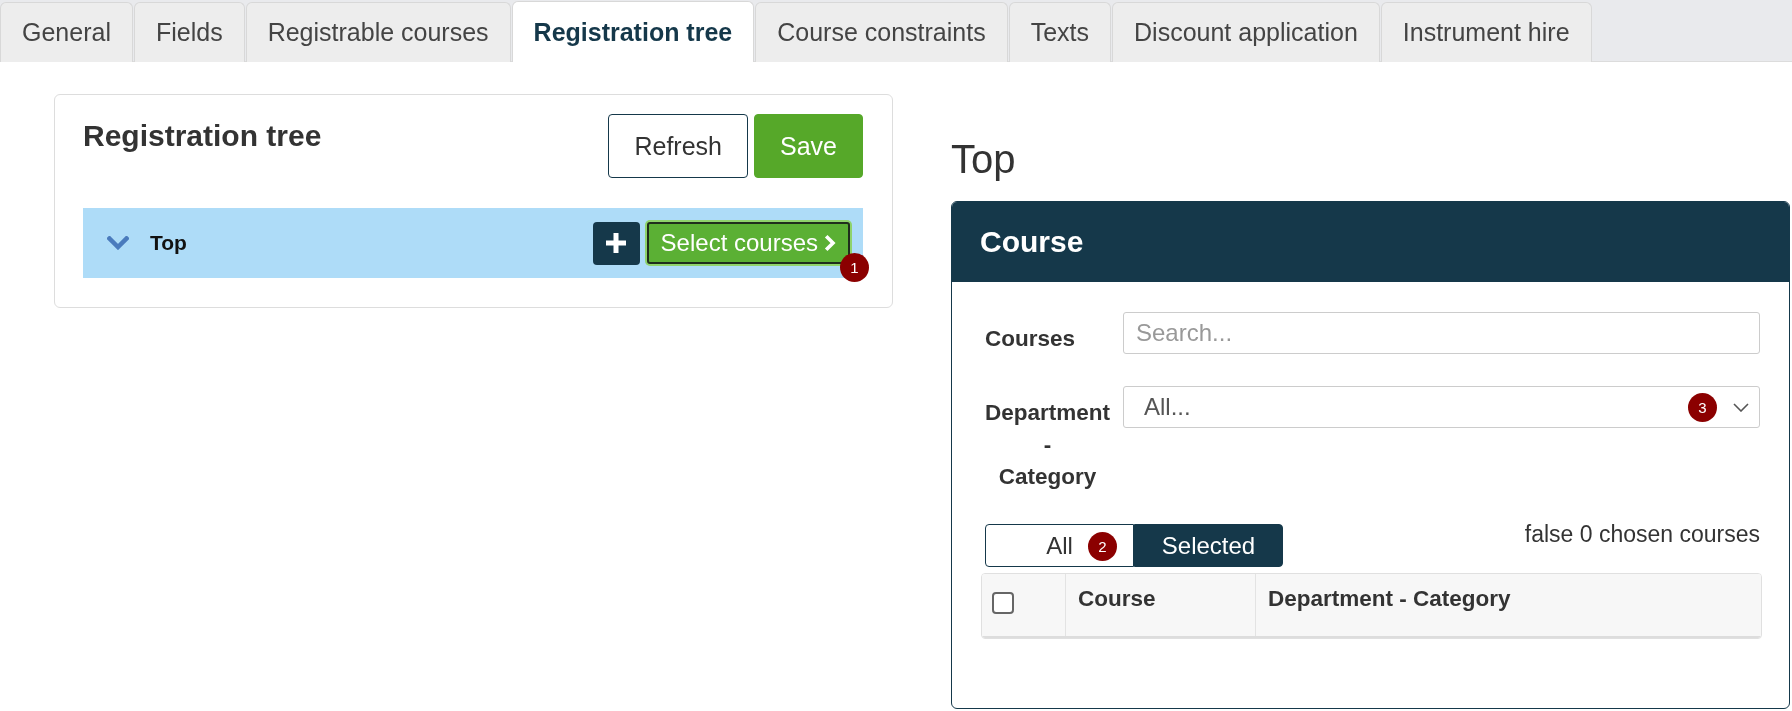 Image resolution: width=1792 pixels, height=711 pixels. I want to click on tab: Registration tree, so click(633, 31).